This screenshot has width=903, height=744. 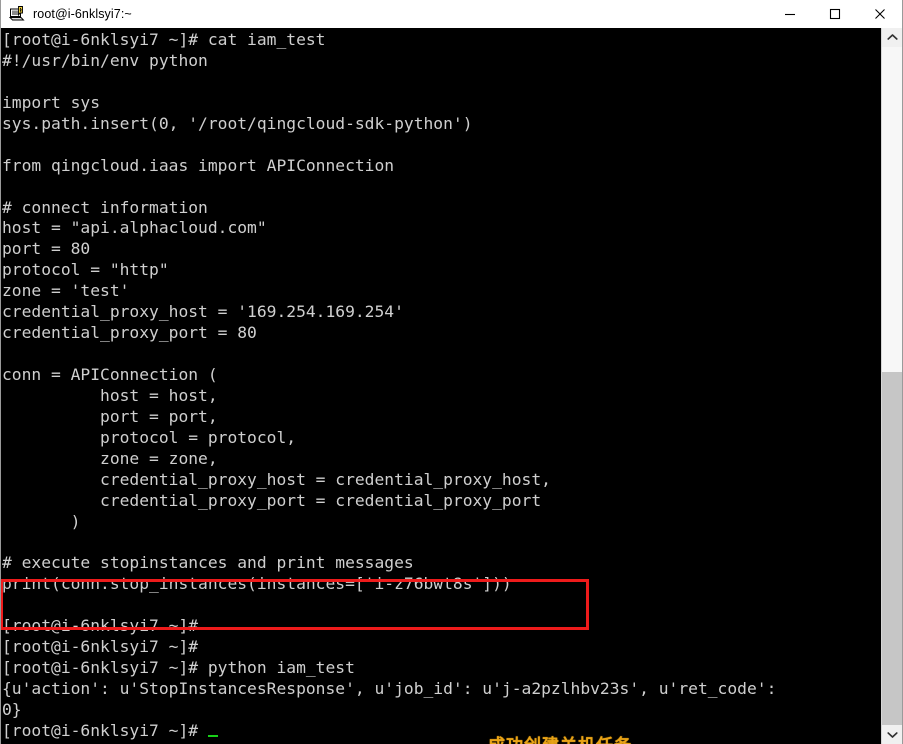 I want to click on maximize-icon, so click(x=834, y=14).